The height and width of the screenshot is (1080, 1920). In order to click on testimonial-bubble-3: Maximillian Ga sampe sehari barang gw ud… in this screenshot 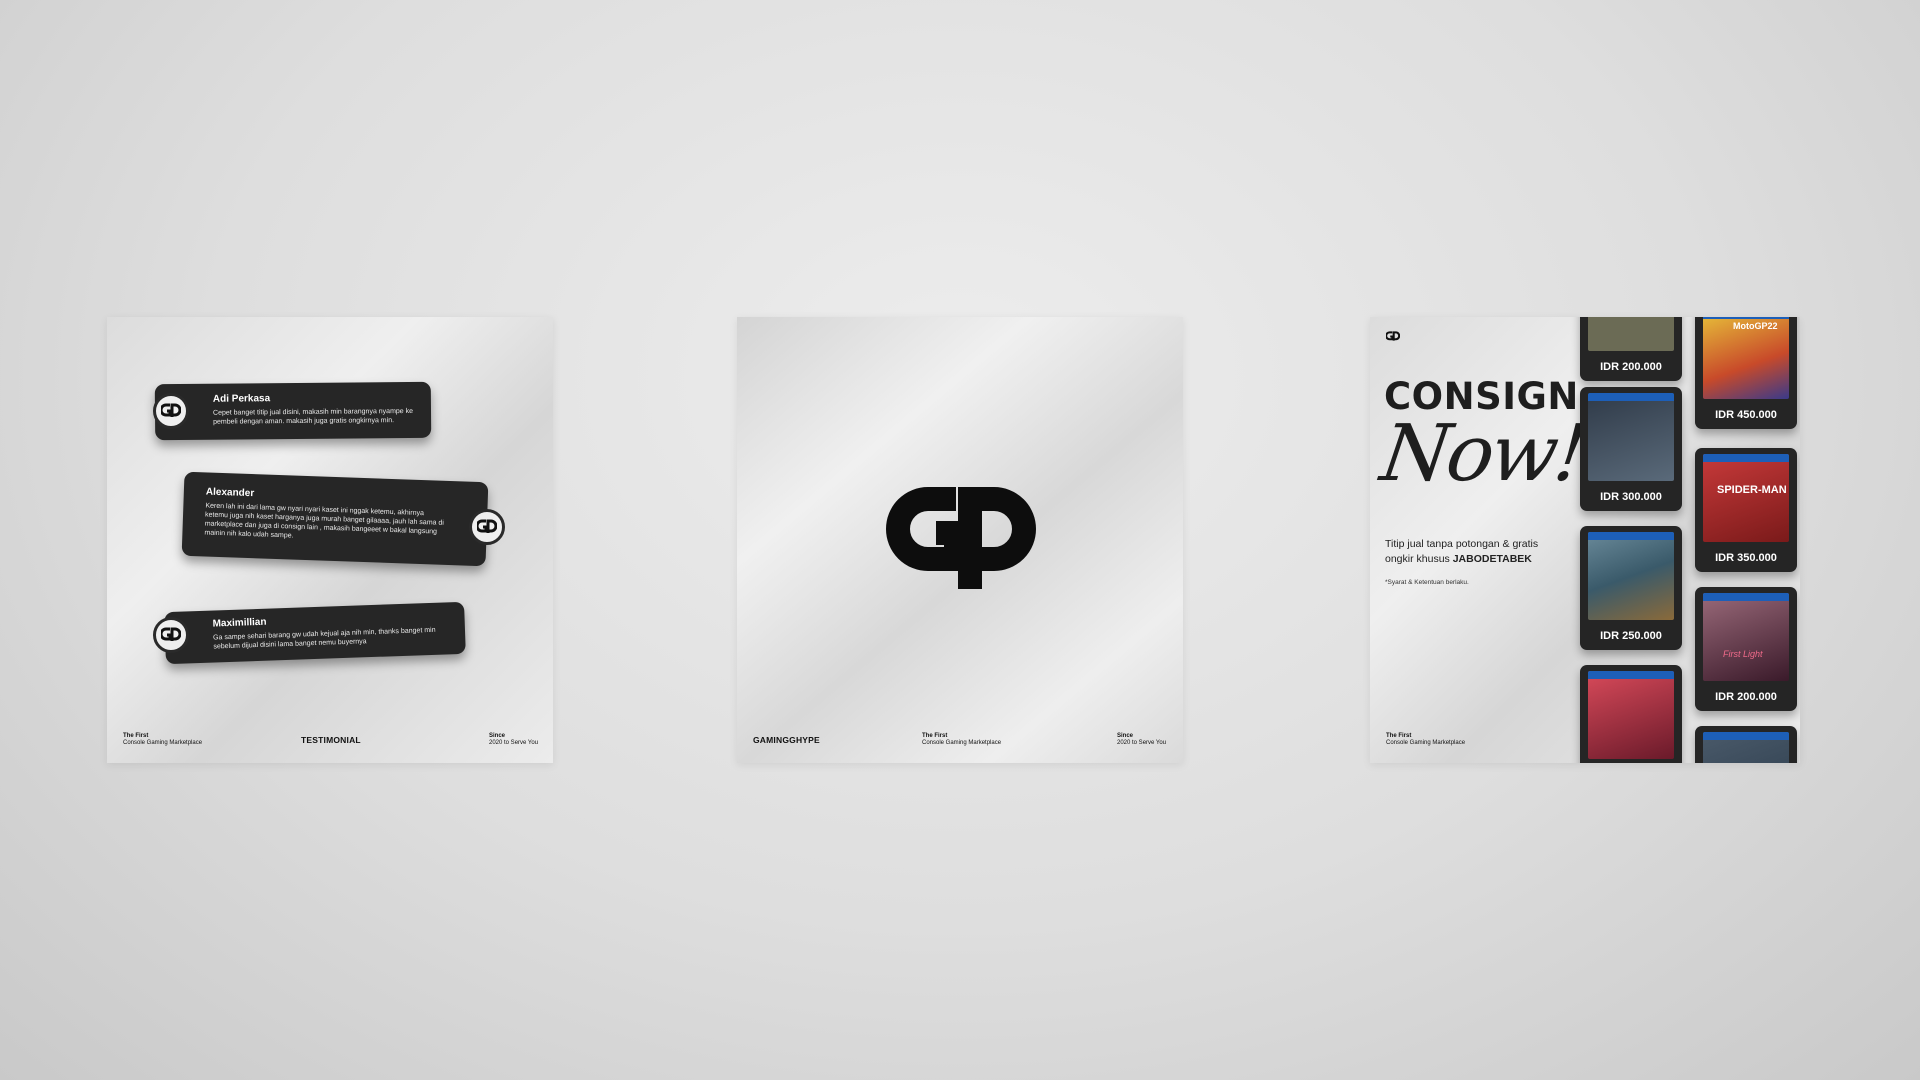, I will do `click(315, 633)`.